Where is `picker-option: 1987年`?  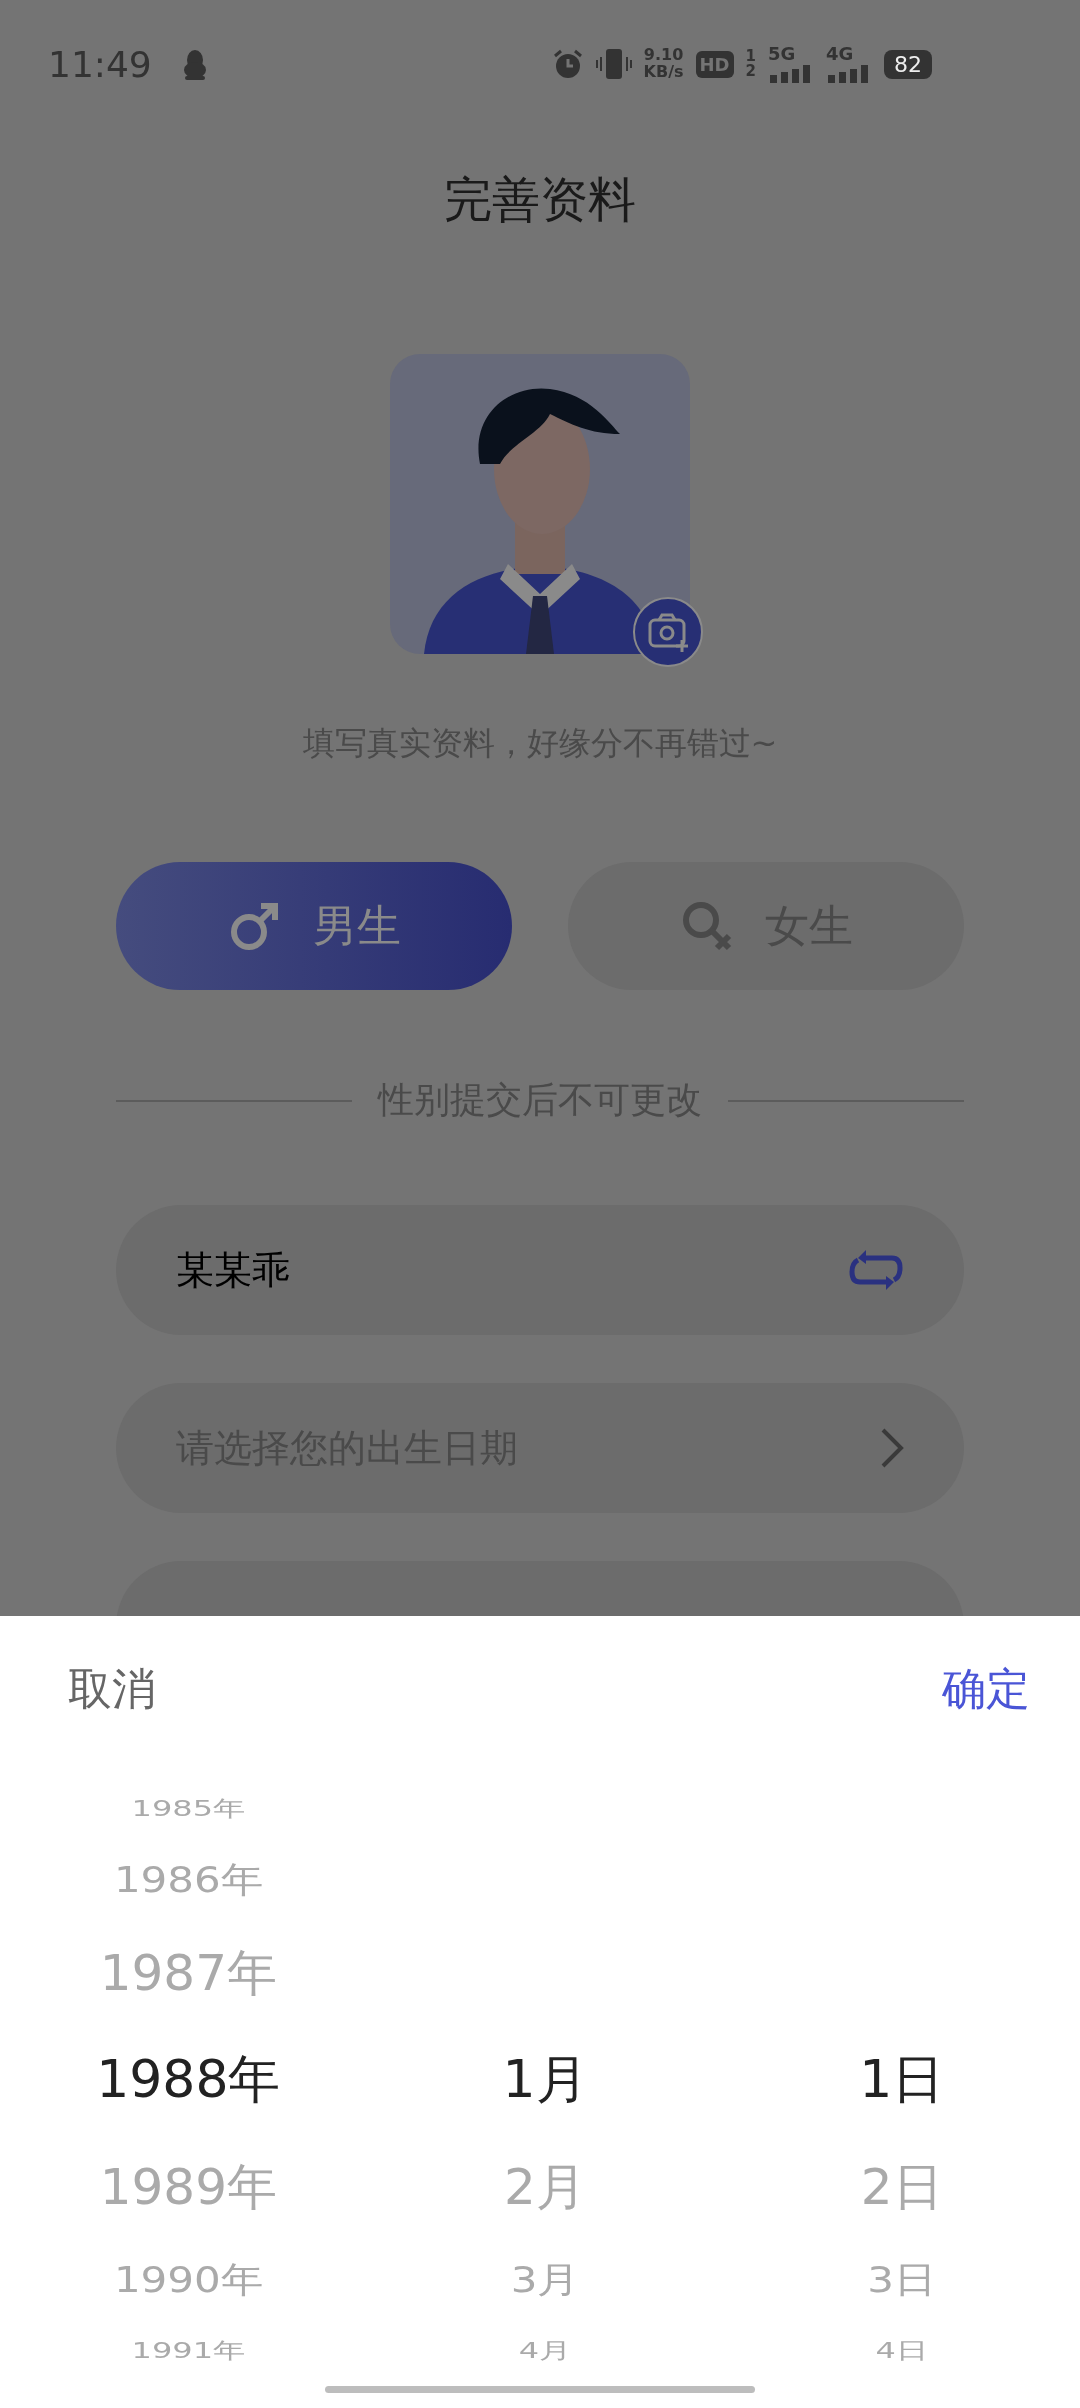
picker-option: 1987年 is located at coordinates (188, 1973).